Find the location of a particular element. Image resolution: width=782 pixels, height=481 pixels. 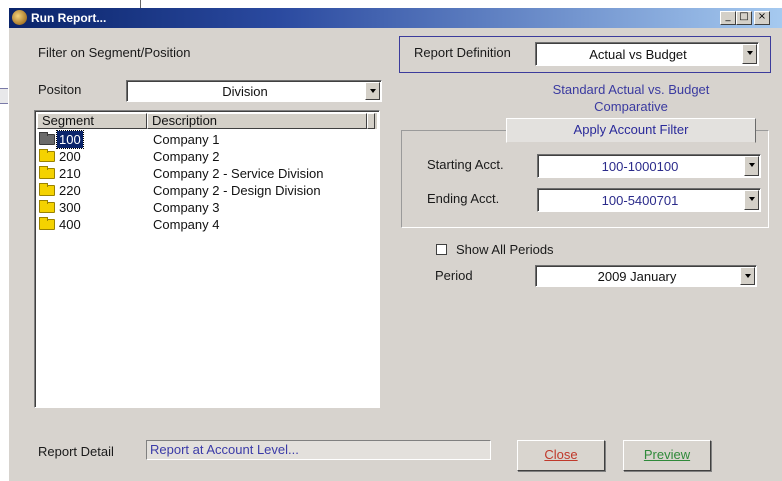

period-value: 2009 January is located at coordinates (637, 276).